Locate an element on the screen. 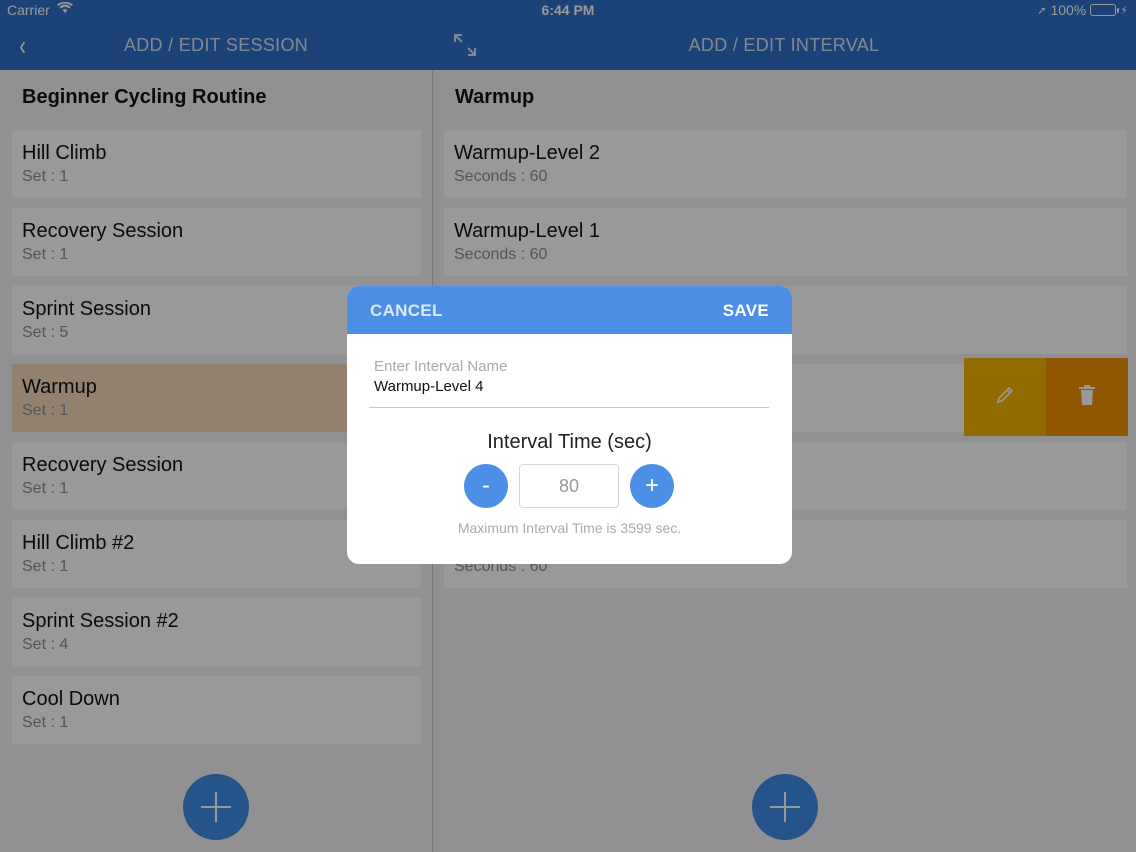  dialog-header: CANCEL SAVE is located at coordinates (569, 310).